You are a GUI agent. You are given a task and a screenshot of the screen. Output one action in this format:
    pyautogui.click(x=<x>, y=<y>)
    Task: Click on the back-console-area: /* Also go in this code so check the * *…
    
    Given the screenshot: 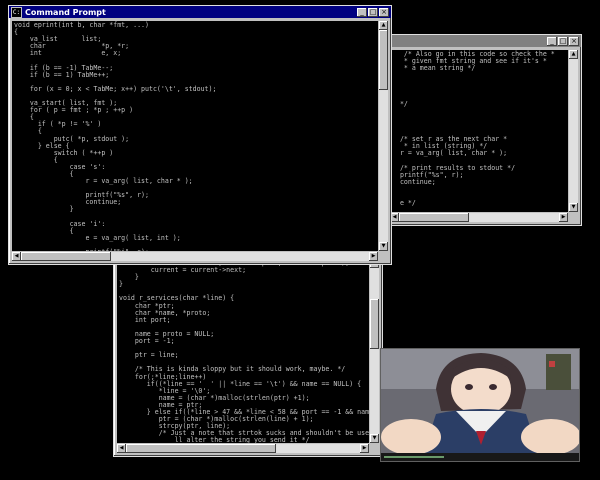 What is the action you would take?
    pyautogui.click(x=479, y=131)
    